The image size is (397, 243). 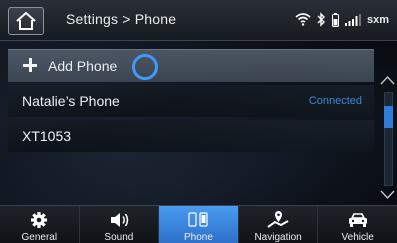 I want to click on chevron-up-icon, so click(x=387, y=80).